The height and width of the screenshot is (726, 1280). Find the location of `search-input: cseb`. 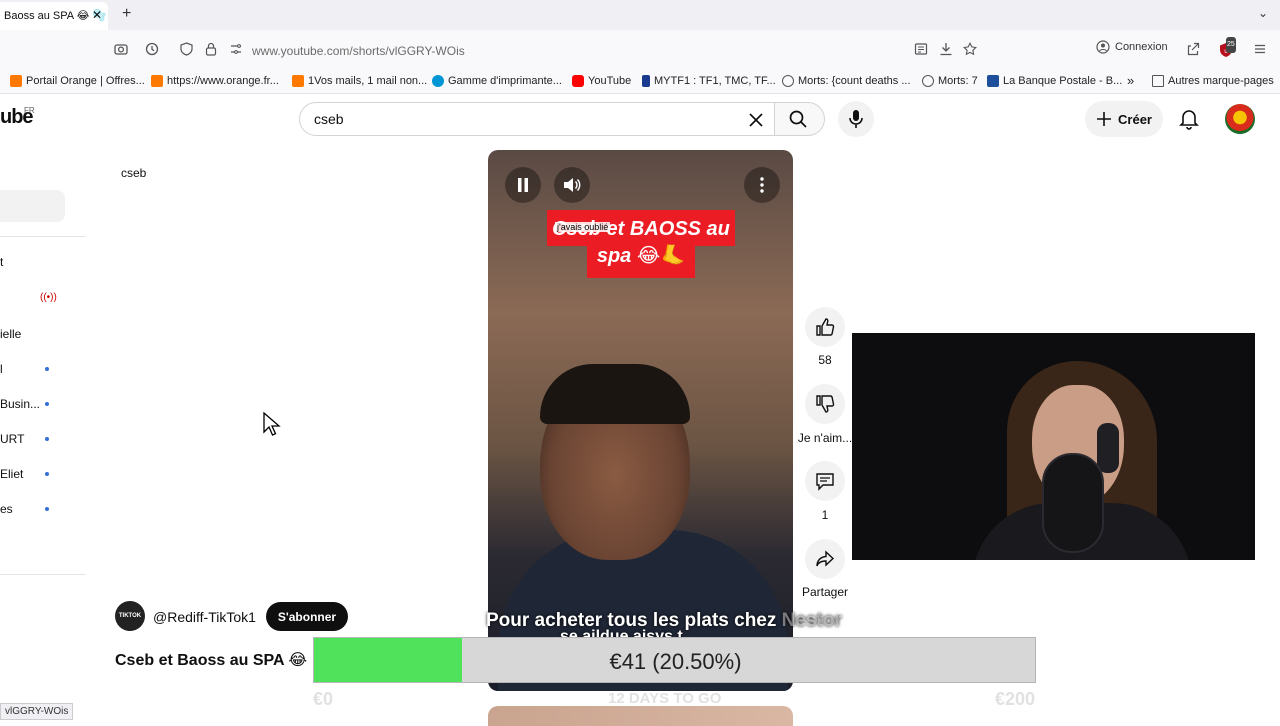

search-input: cseb is located at coordinates (329, 119).